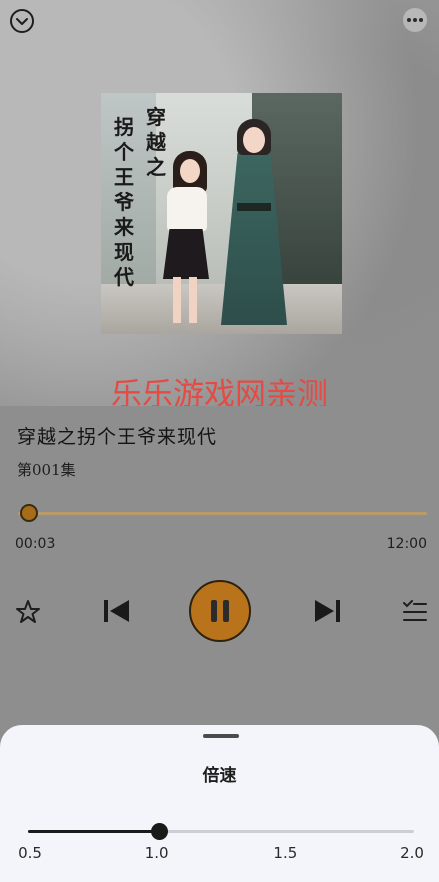 Image resolution: width=439 pixels, height=882 pixels. What do you see at coordinates (159, 831) in the screenshot?
I see `speed-slider-thumb` at bounding box center [159, 831].